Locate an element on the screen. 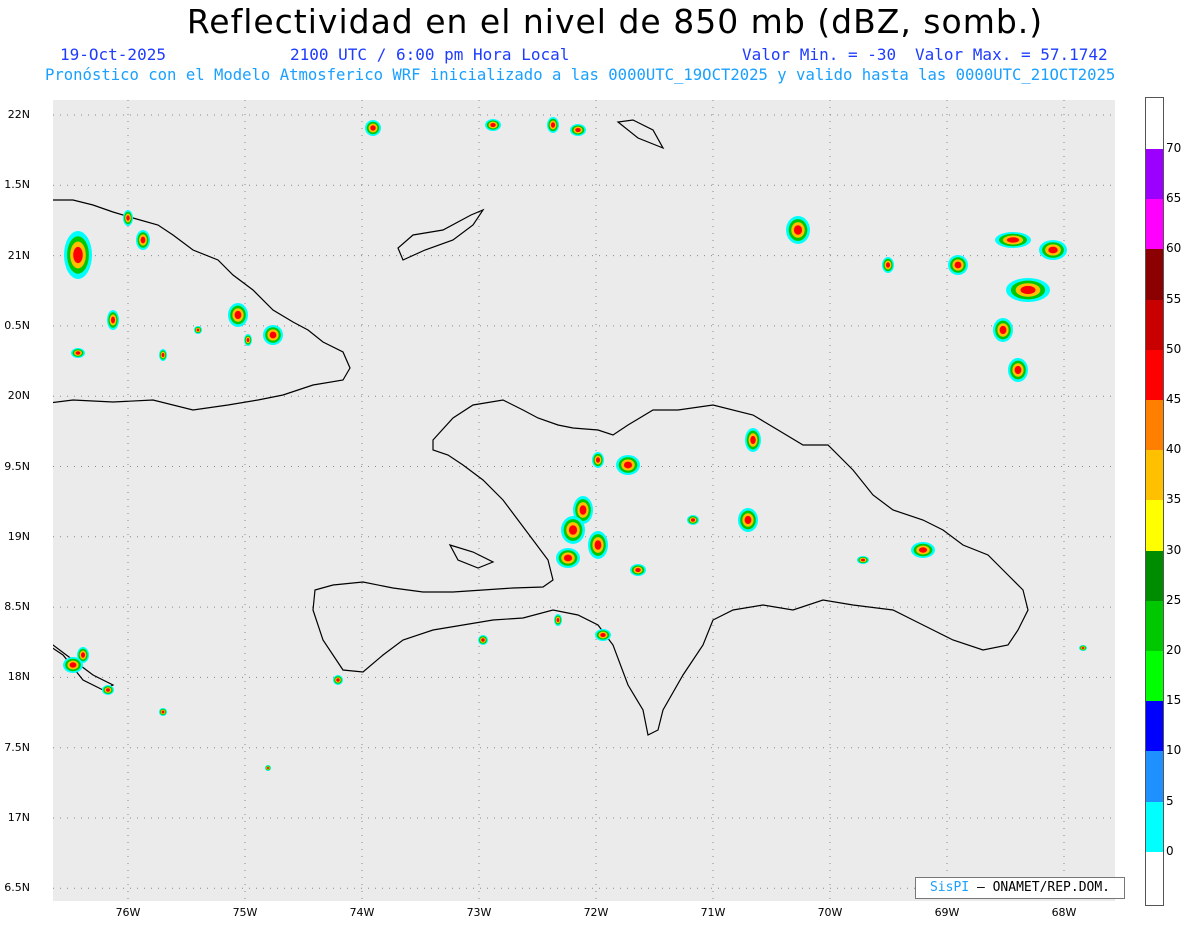  gonave-coastline is located at coordinates (471, 556).